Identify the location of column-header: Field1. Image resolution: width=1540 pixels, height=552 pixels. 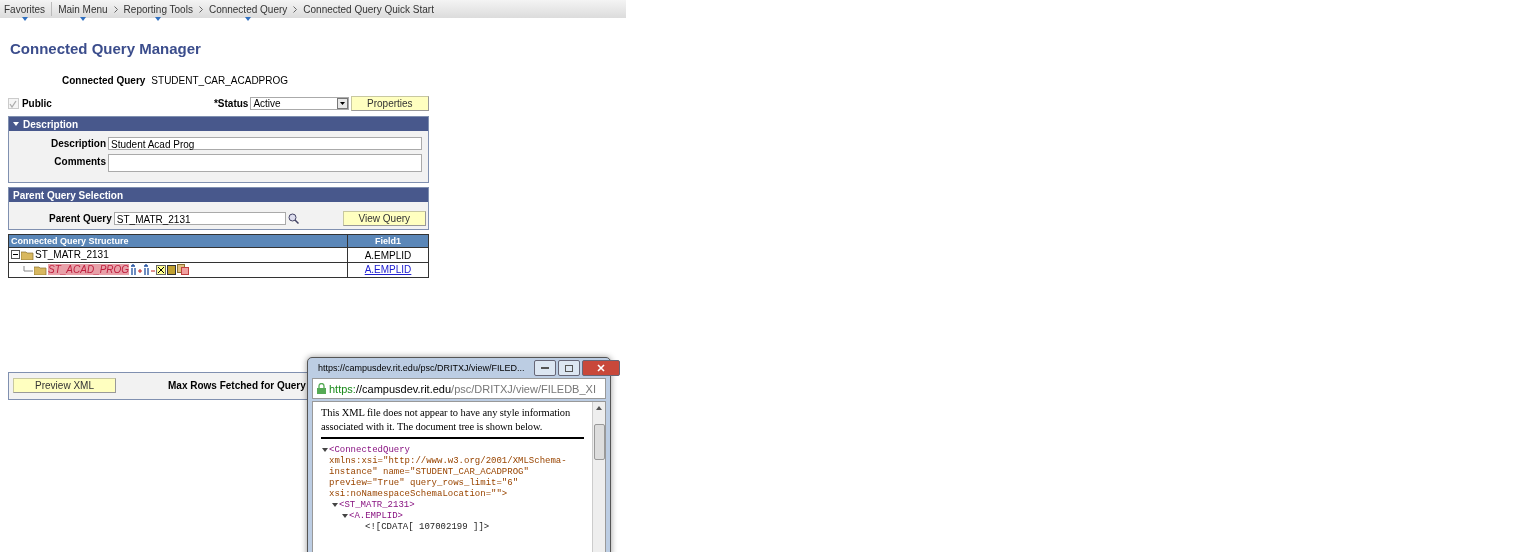
(388, 241).